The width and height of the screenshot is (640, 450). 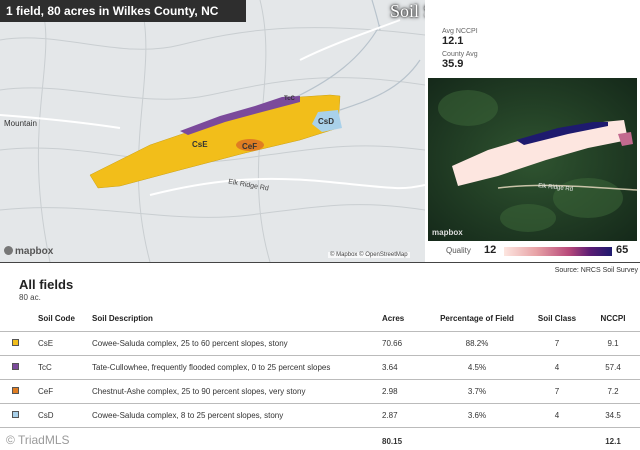 What do you see at coordinates (404, 415) in the screenshot?
I see `soil-acres: 2.87` at bounding box center [404, 415].